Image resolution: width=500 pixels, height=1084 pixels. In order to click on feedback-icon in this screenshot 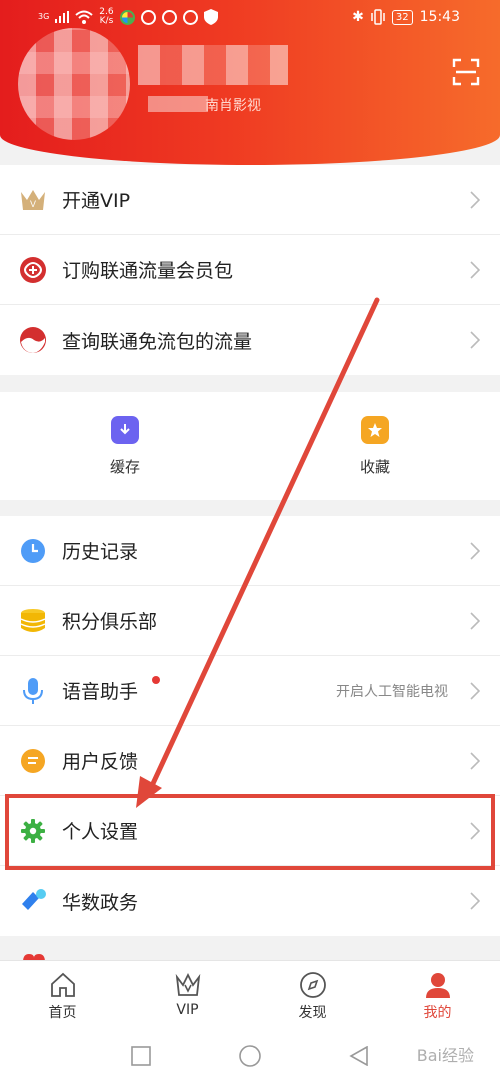, I will do `click(33, 761)`.